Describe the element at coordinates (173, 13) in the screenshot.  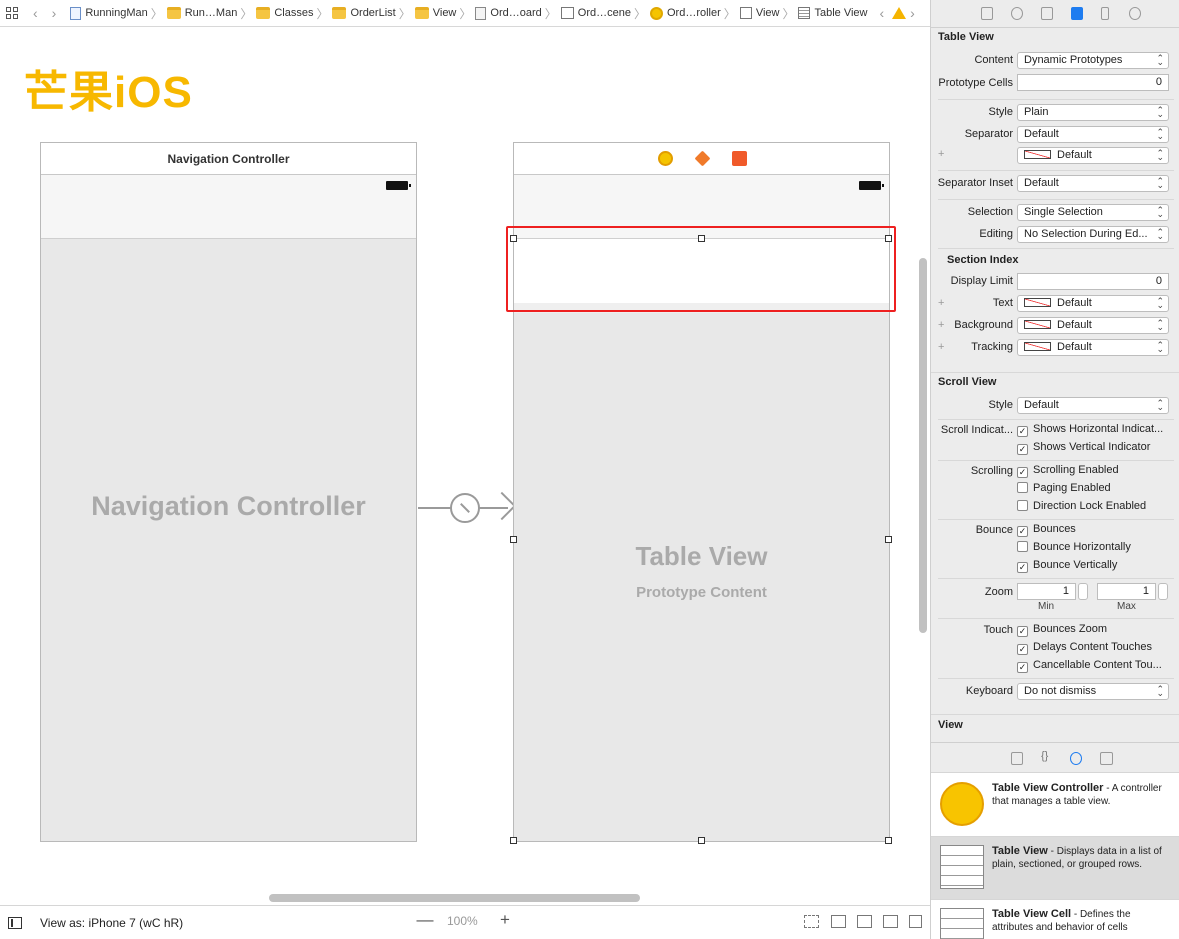
I see `folder-icon` at that location.